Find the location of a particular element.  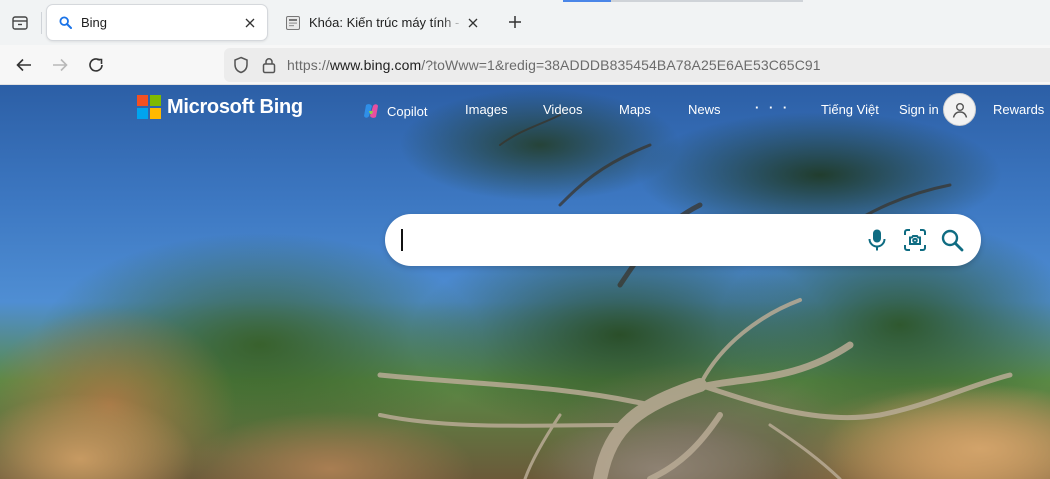

avatar is located at coordinates (959, 109).